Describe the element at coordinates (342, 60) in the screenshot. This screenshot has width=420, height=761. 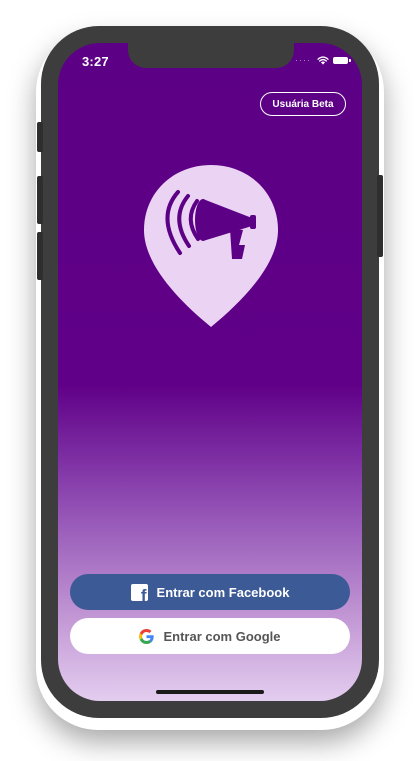
I see `battery-icon` at that location.